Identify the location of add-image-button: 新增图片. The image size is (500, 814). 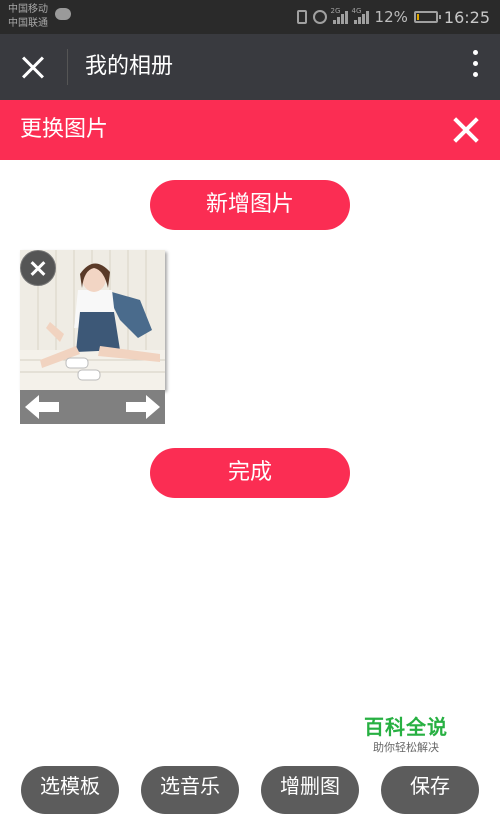
(250, 205).